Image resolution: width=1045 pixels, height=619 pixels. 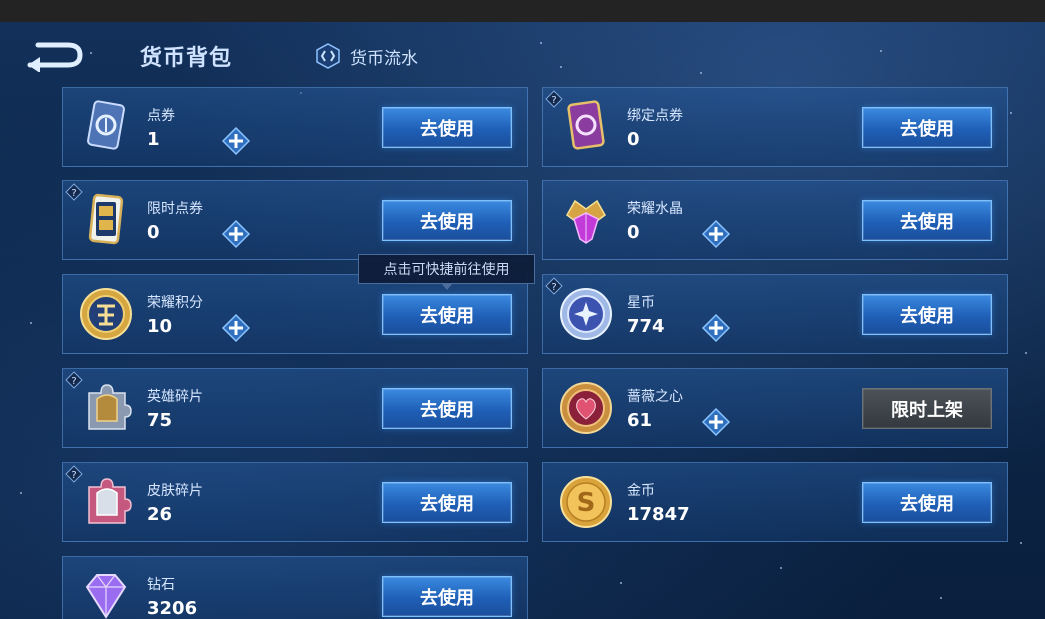 What do you see at coordinates (641, 491) in the screenshot?
I see `currency-name: 金币` at bounding box center [641, 491].